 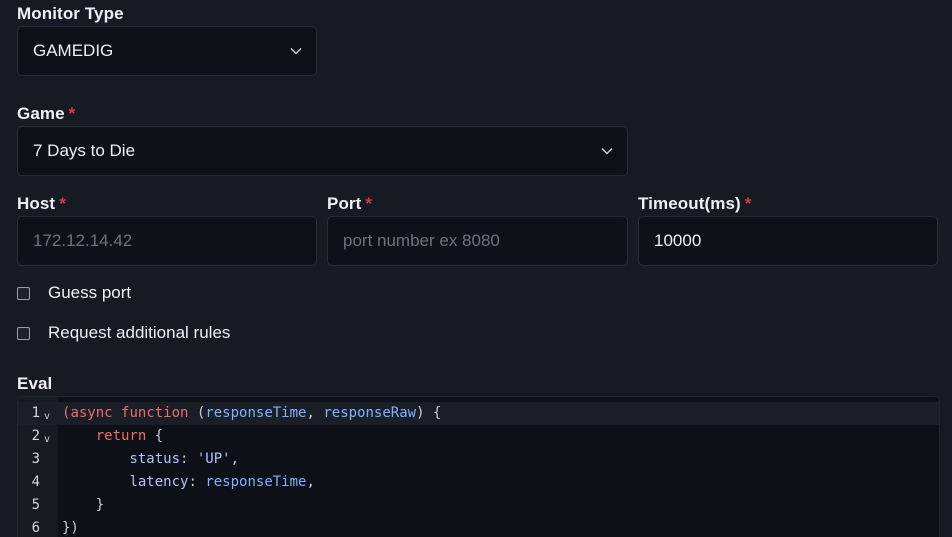 I want to click on line-number: 6, so click(x=35, y=528).